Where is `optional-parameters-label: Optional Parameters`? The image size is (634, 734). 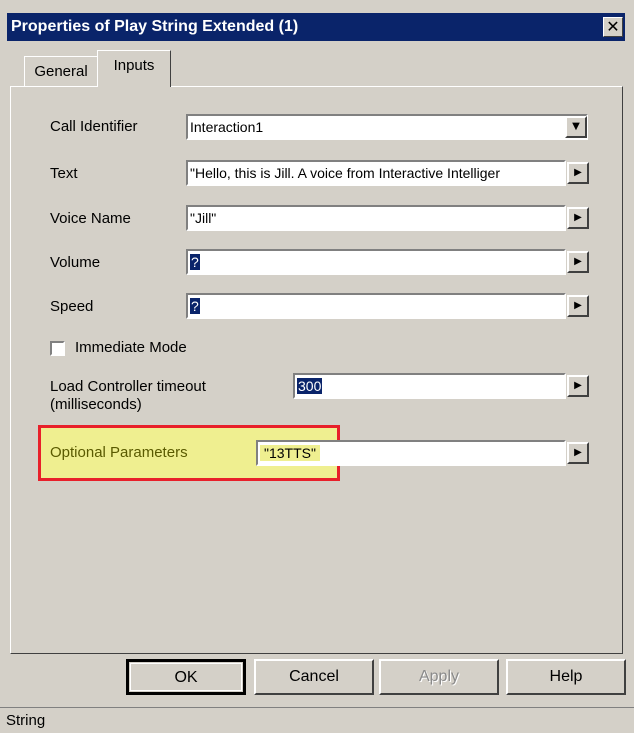 optional-parameters-label: Optional Parameters is located at coordinates (119, 452).